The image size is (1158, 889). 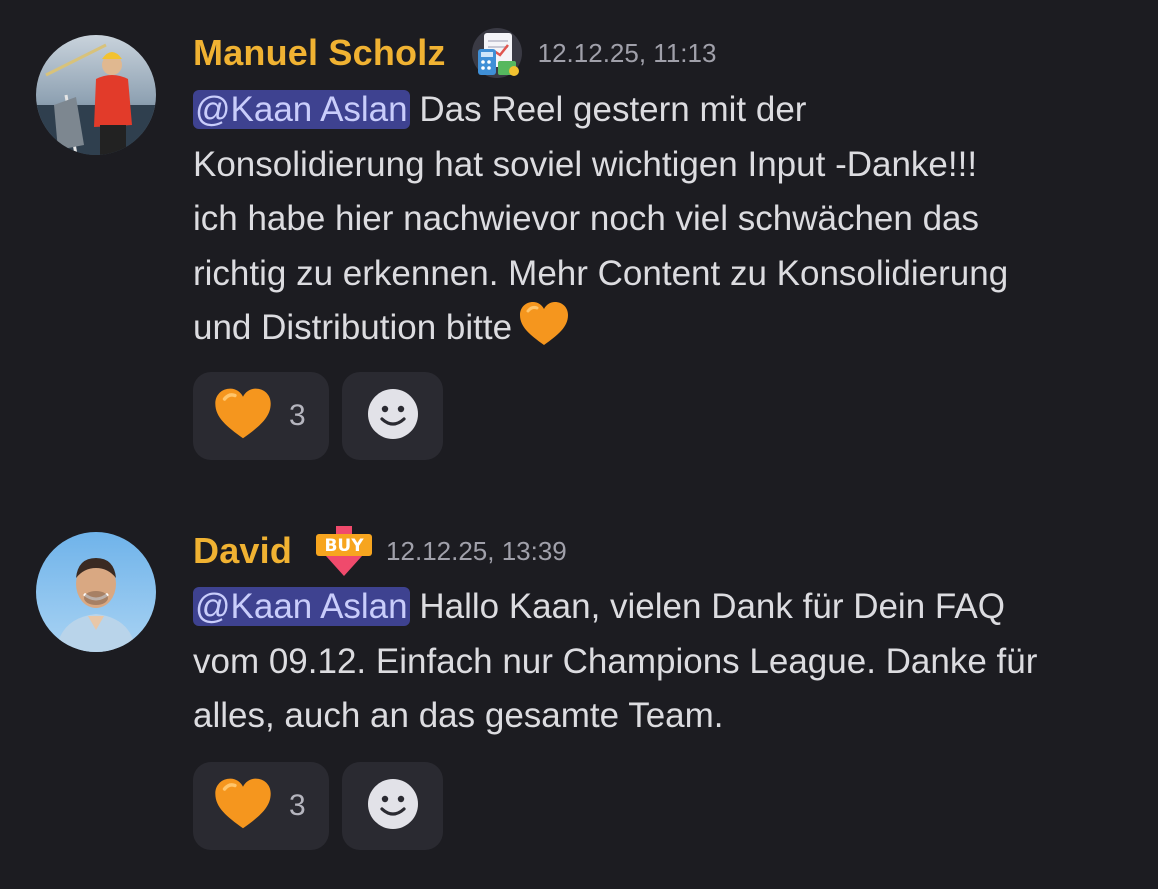 I want to click on message-header: Manuel Scholz 12.12.25, 11:13, so click(x=455, y=53).